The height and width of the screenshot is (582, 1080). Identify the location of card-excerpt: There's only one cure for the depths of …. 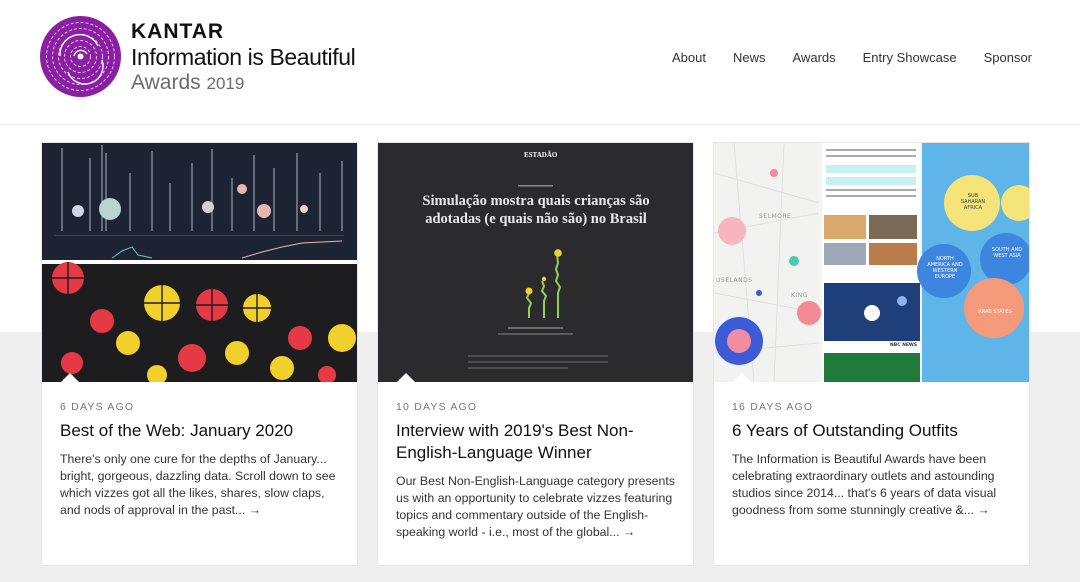
(198, 484).